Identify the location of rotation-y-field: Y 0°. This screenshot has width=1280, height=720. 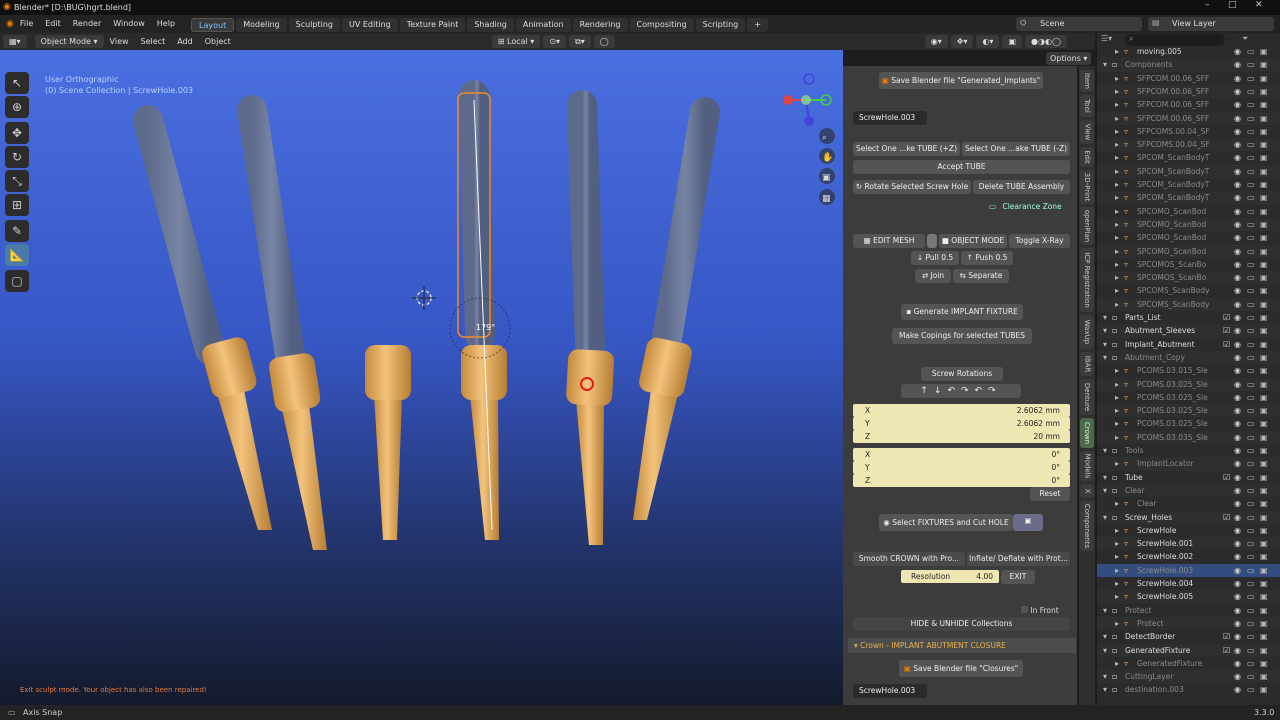
(961, 467).